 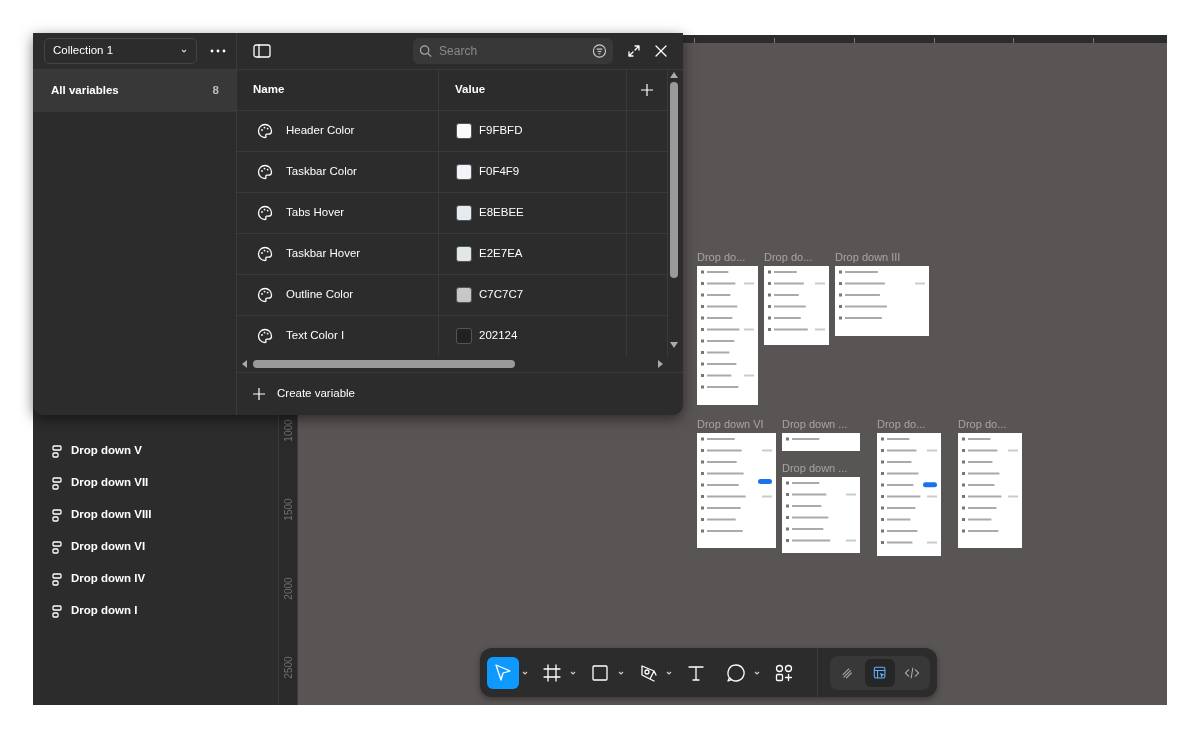 What do you see at coordinates (320, 131) in the screenshot?
I see `variable-name: Header Color` at bounding box center [320, 131].